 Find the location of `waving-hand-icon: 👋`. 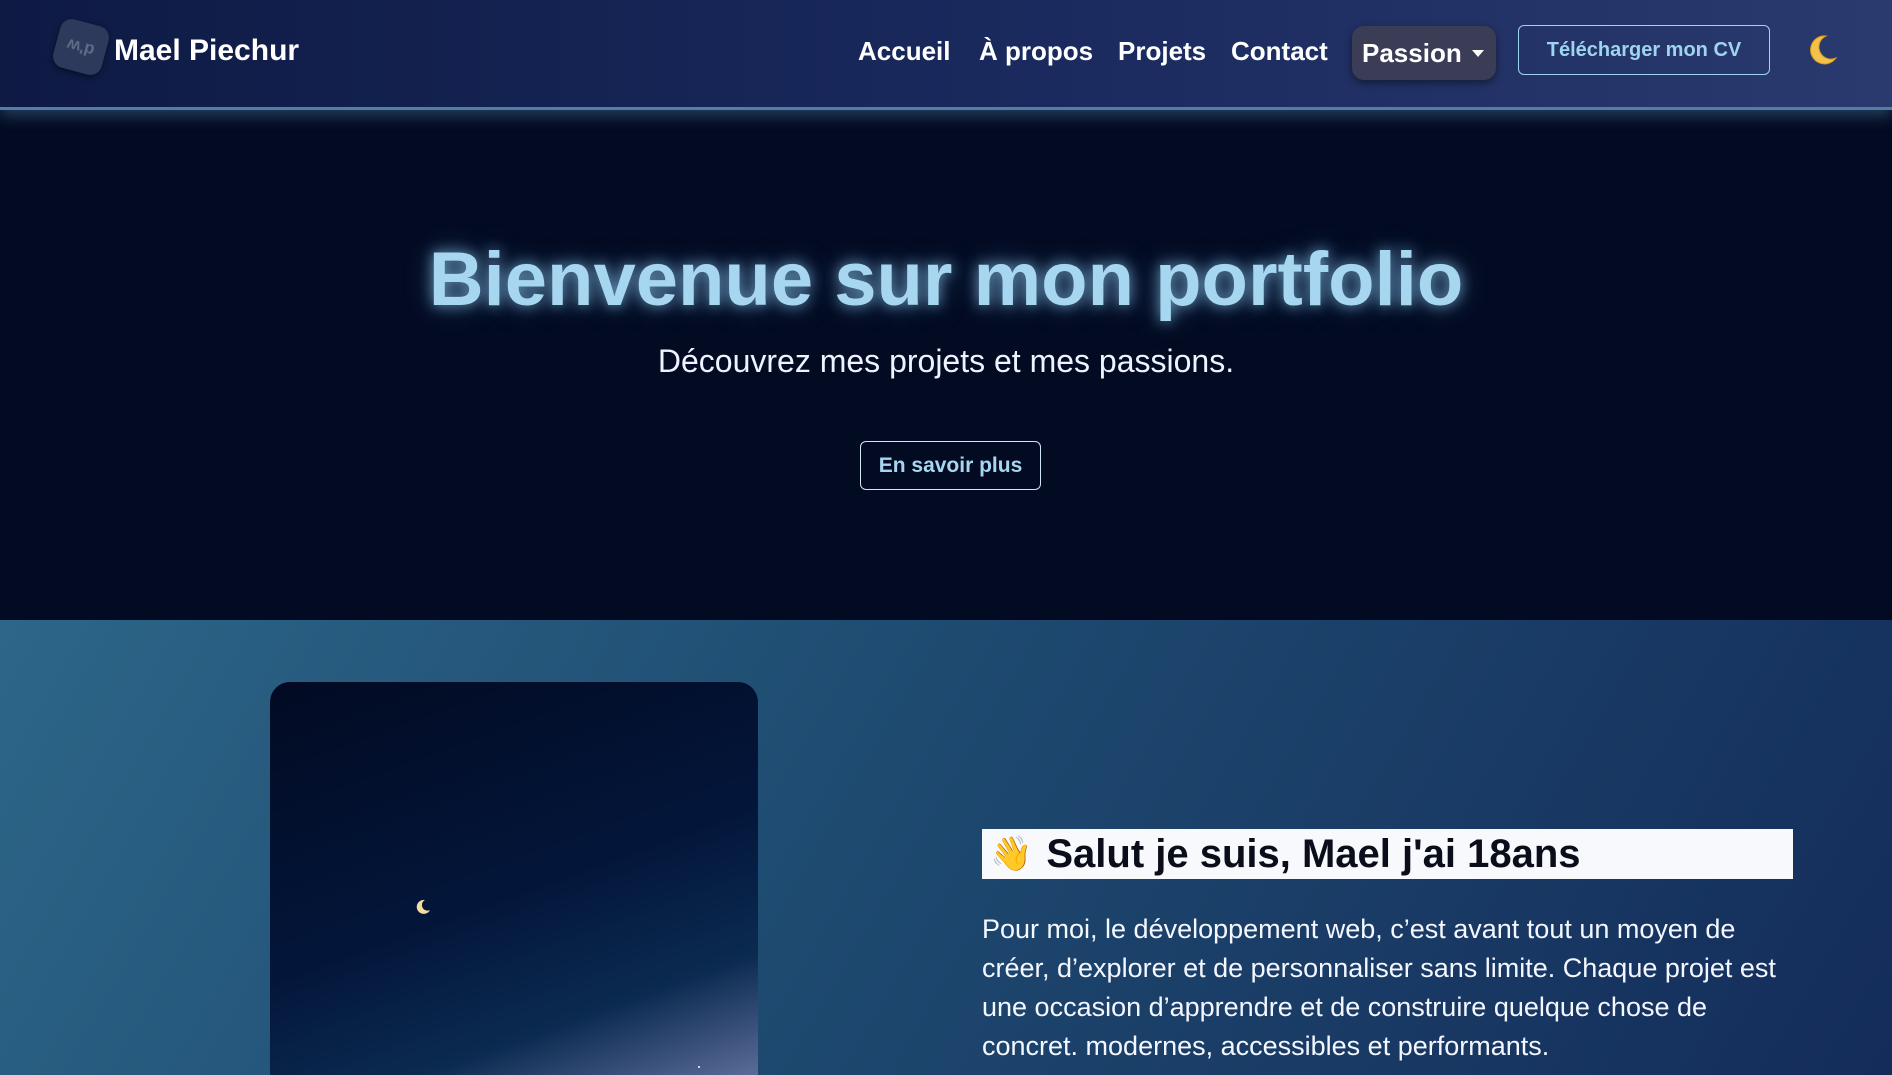

waving-hand-icon: 👋 is located at coordinates (1011, 854).